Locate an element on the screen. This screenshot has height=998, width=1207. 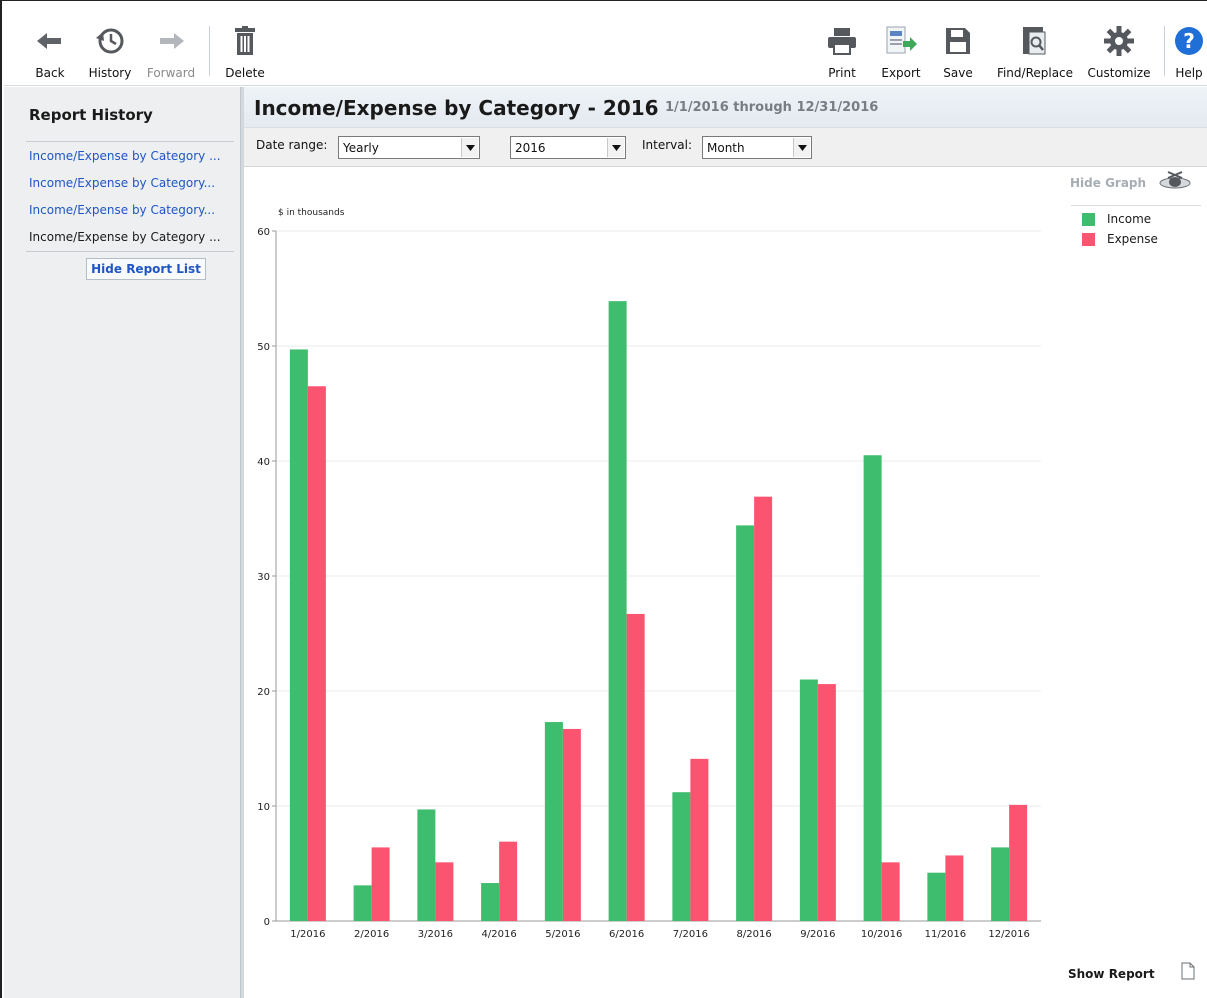
x-tick-label: 9/2016 is located at coordinates (817, 934).